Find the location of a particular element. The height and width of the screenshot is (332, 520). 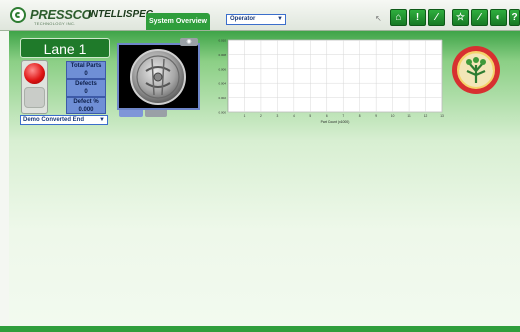

wrench-icon: ∕ is located at coordinates (436, 17).